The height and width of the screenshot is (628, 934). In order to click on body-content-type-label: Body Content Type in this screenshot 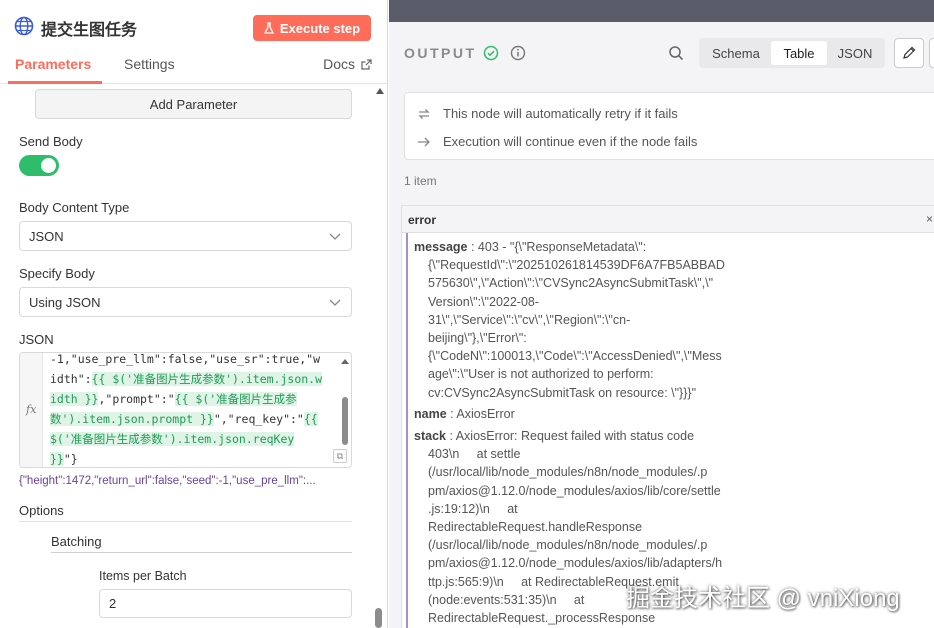, I will do `click(74, 207)`.